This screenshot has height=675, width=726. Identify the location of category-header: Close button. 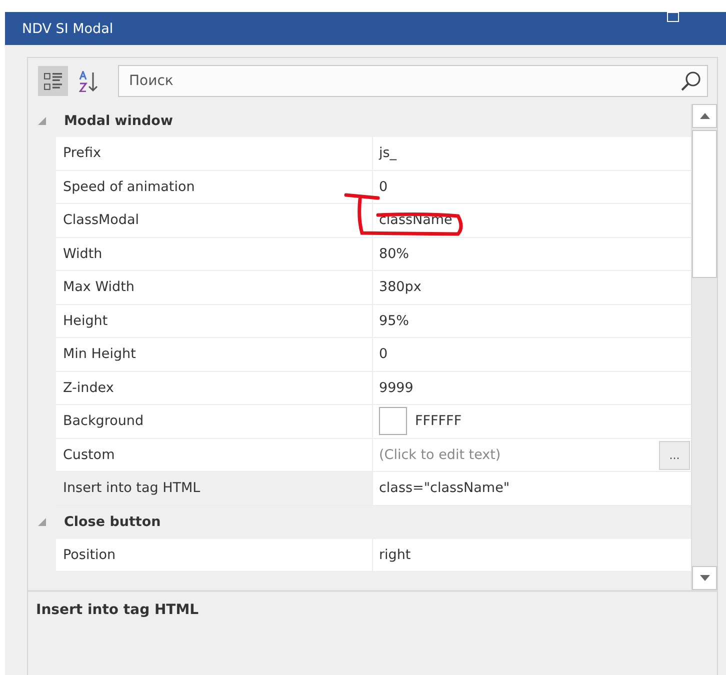
(112, 522).